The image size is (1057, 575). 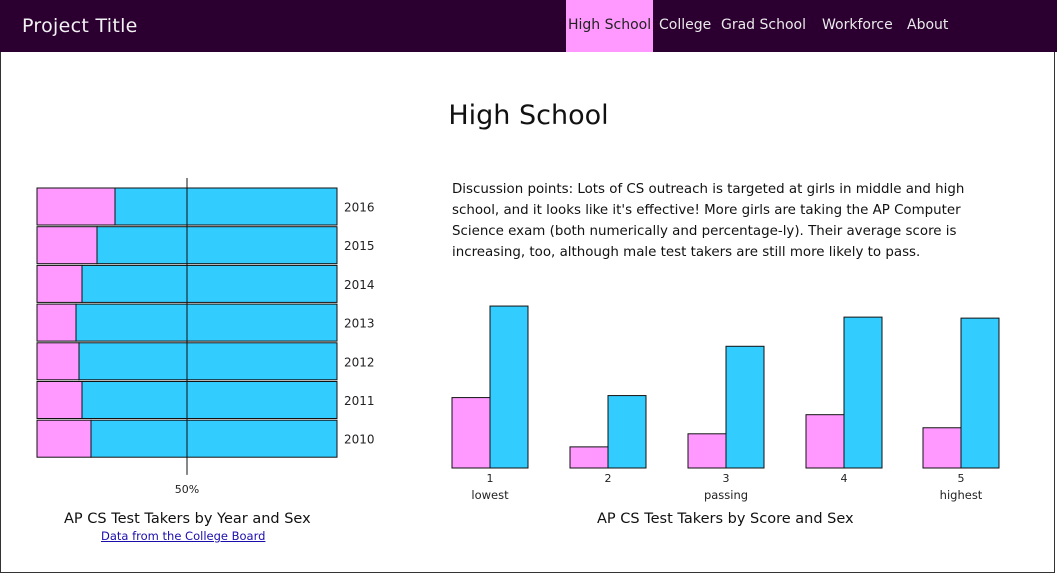 What do you see at coordinates (59, 283) in the screenshot?
I see `bar-female-2014` at bounding box center [59, 283].